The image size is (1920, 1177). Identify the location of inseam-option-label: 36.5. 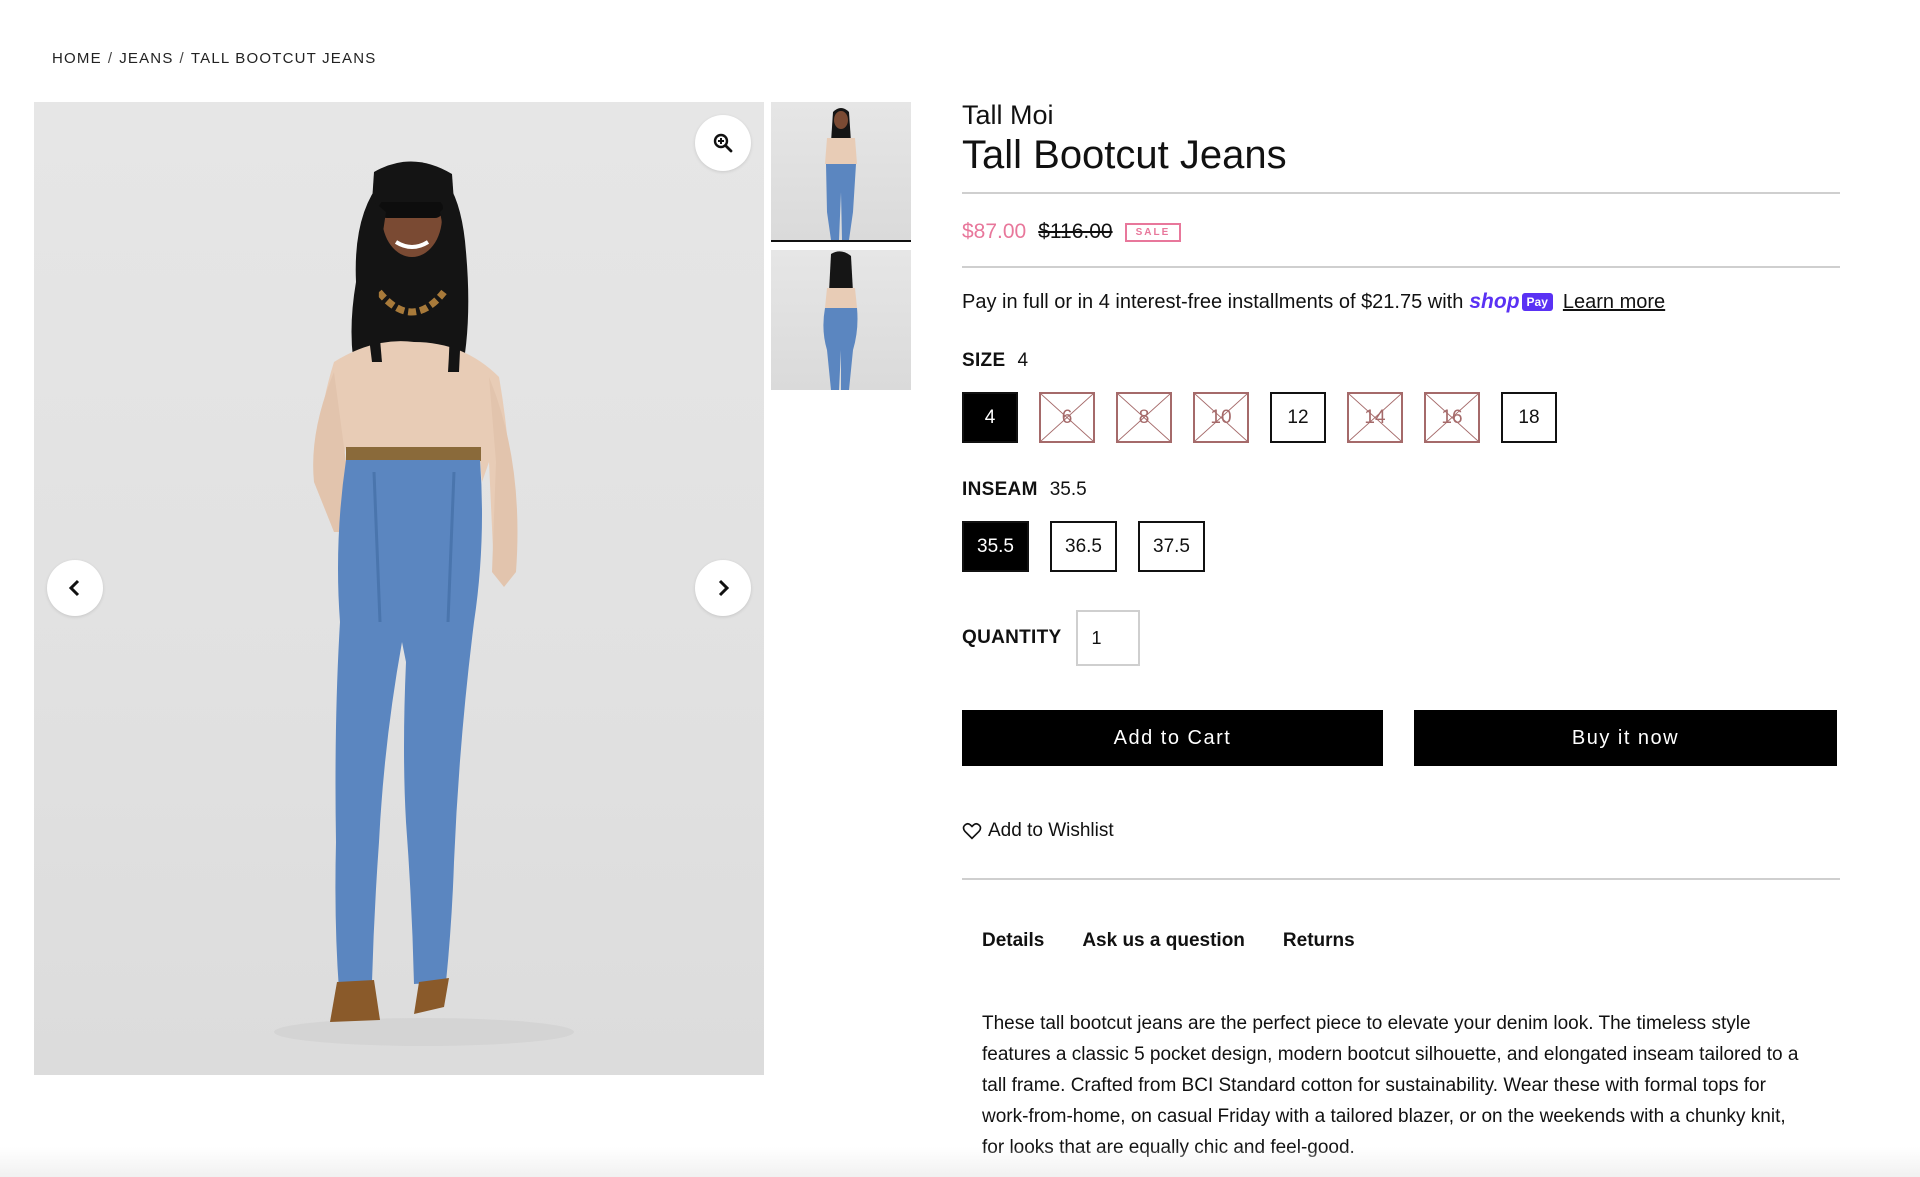
(1083, 546).